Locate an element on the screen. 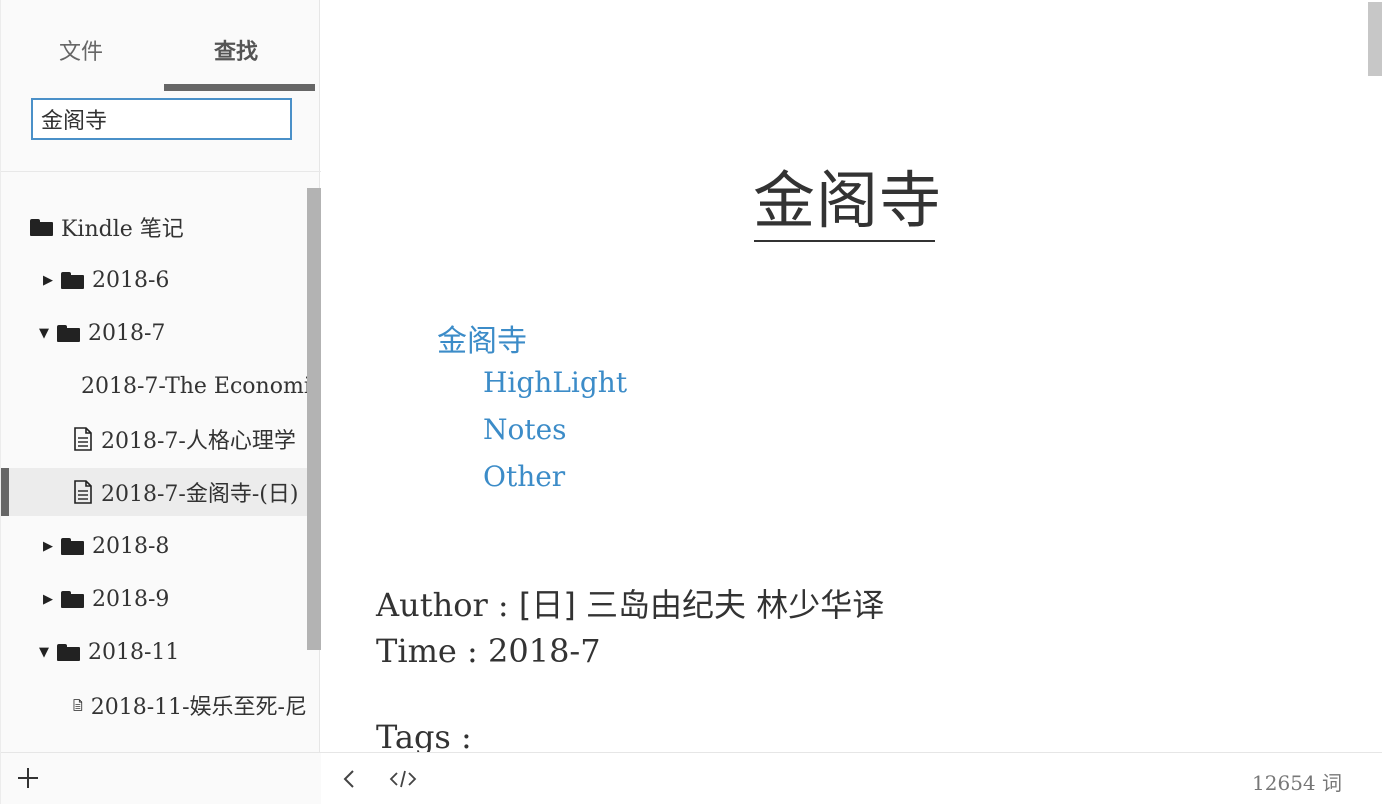 This screenshot has width=1382, height=804. sidebar-divider is located at coordinates (161, 171).